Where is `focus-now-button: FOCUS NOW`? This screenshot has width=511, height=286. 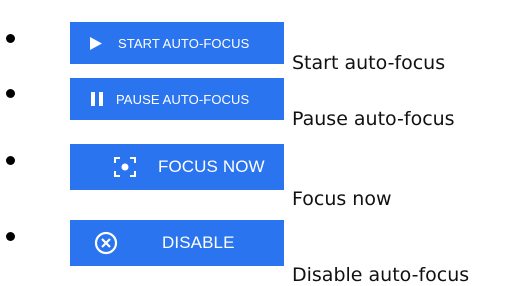
focus-now-button: FOCUS NOW is located at coordinates (177, 167).